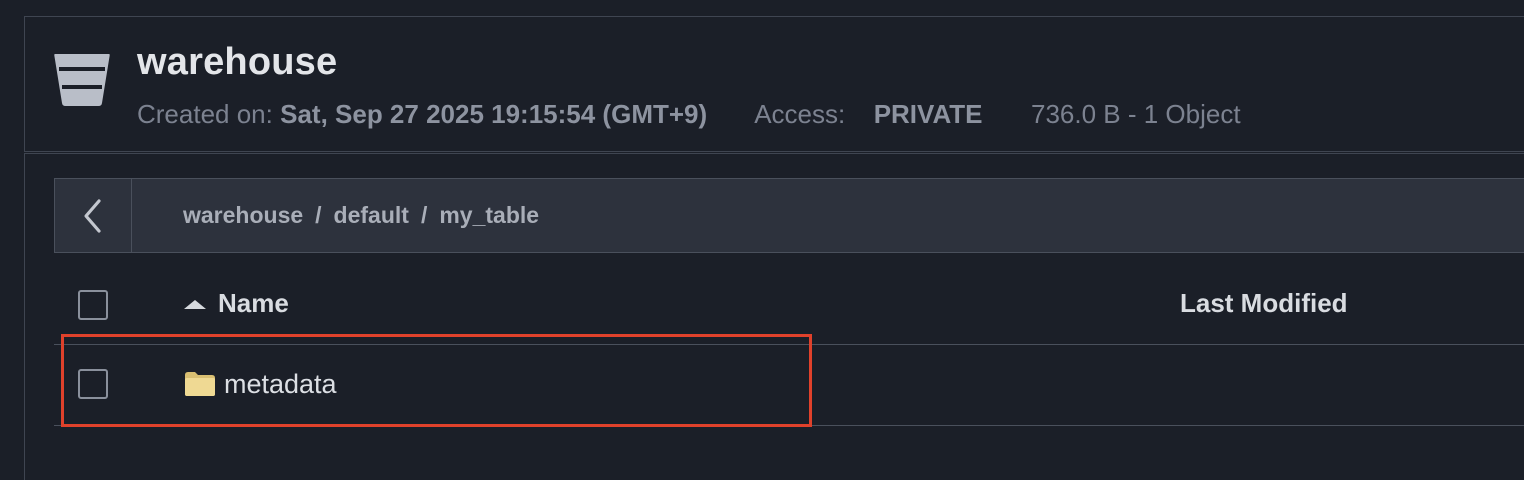  What do you see at coordinates (1135, 114) in the screenshot?
I see `bucket-size-summary: 736.0 B - 1 Object` at bounding box center [1135, 114].